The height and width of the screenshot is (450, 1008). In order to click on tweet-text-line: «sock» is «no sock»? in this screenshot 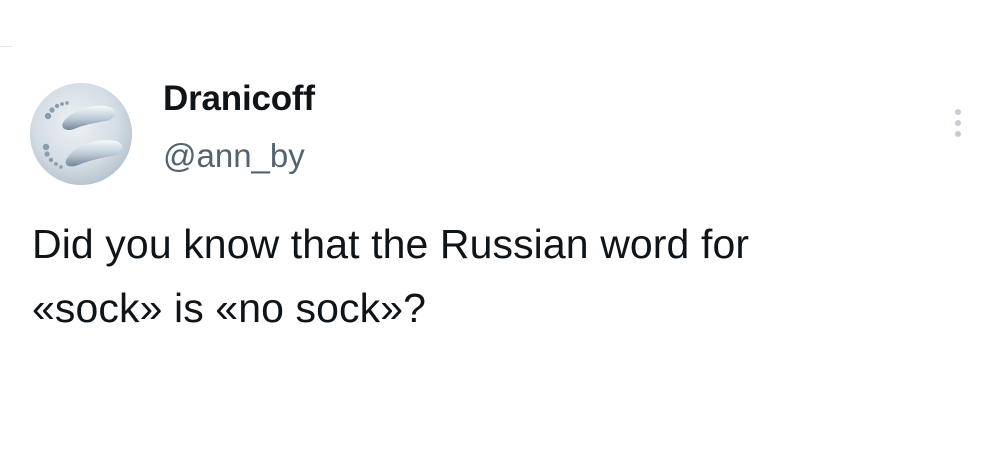, I will do `click(229, 308)`.